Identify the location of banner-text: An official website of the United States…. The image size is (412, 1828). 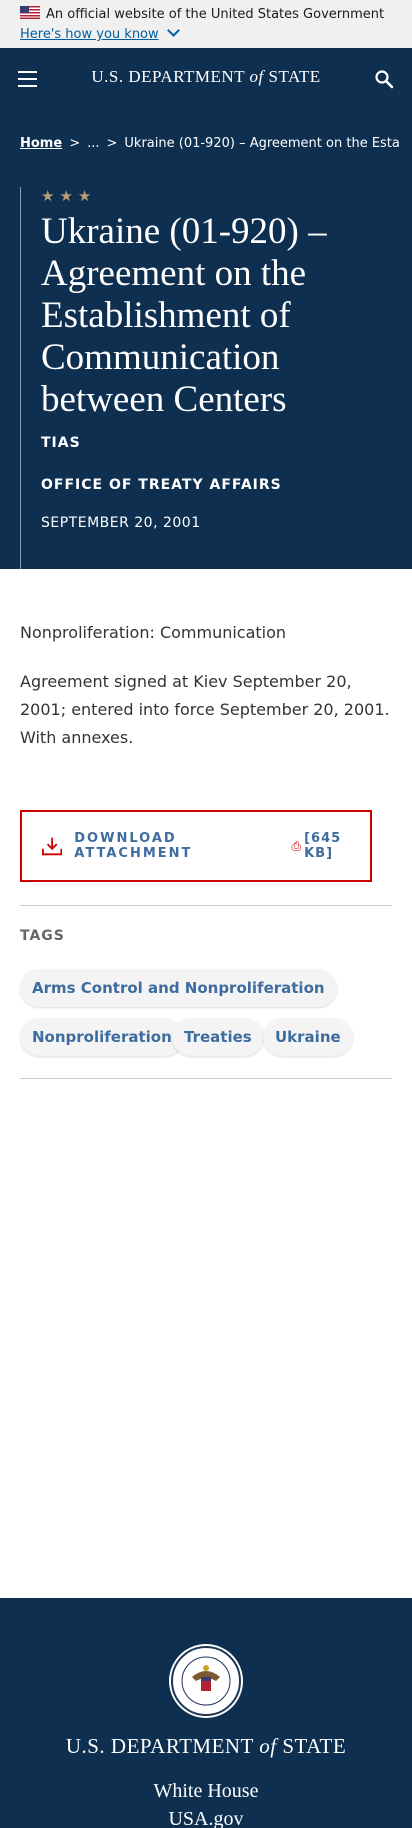
(215, 14).